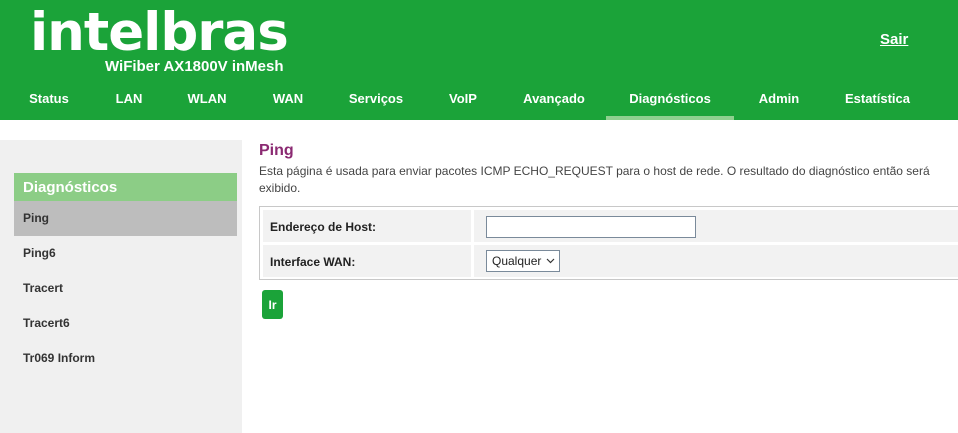  I want to click on go-button: Ir, so click(272, 304).